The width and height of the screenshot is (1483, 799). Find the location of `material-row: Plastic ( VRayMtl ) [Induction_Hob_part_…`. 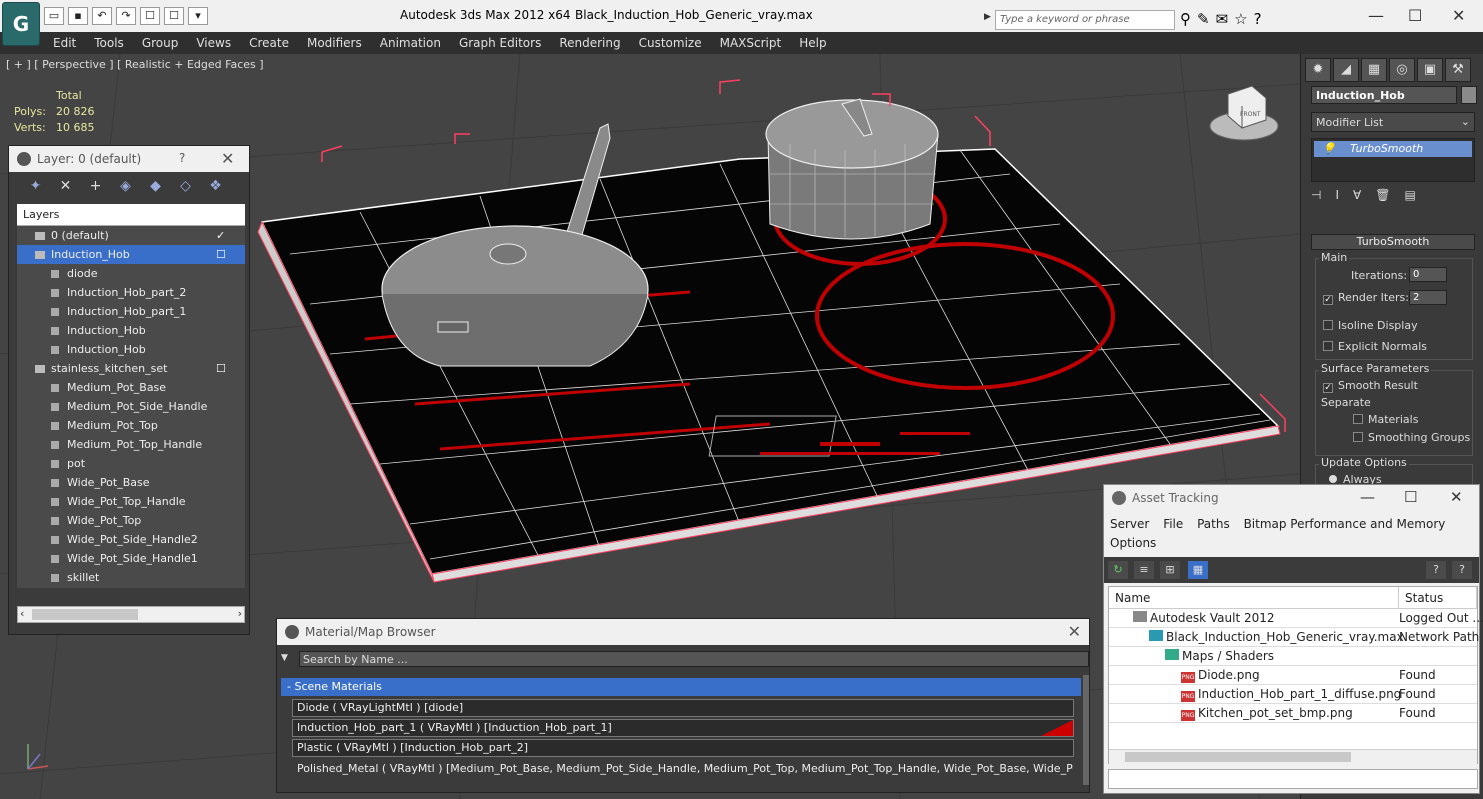

material-row: Plastic ( VRayMtl ) [Induction_Hob_part_… is located at coordinates (683, 748).